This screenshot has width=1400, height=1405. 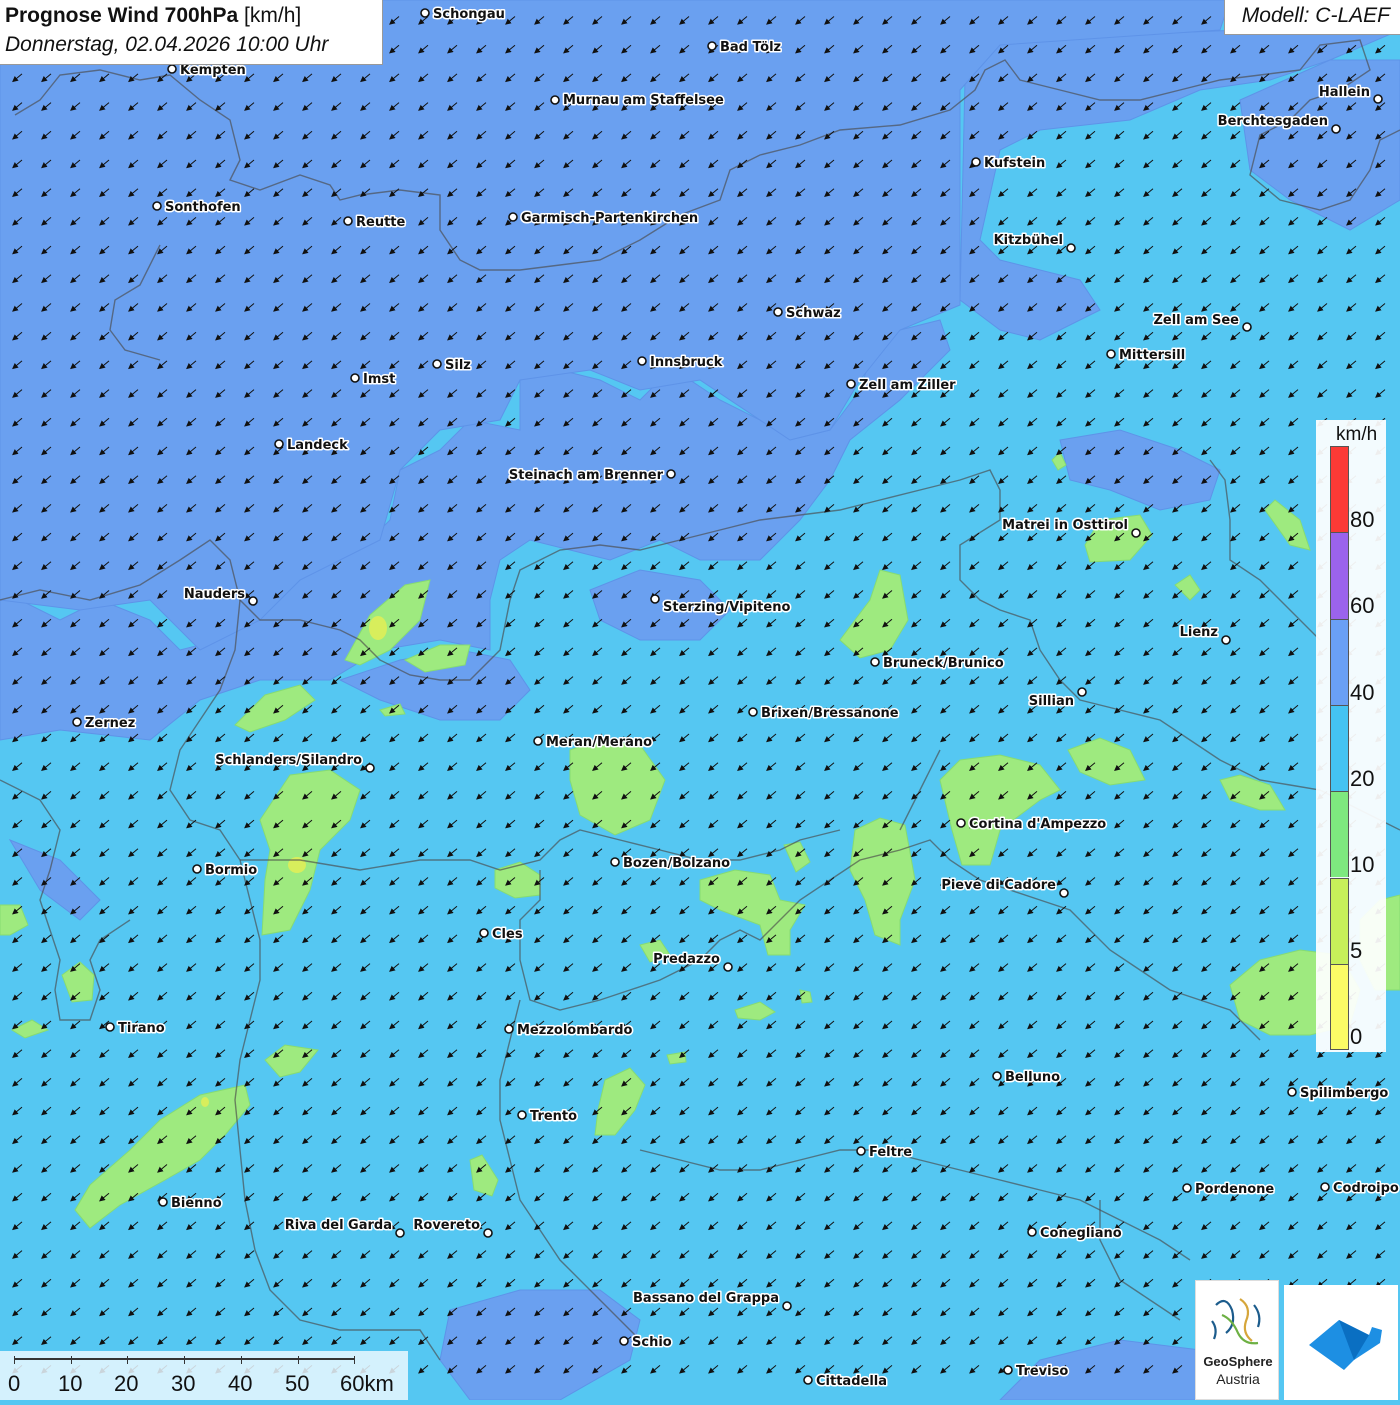 I want to click on city-label: Matrei in Osttirol, so click(x=1065, y=525).